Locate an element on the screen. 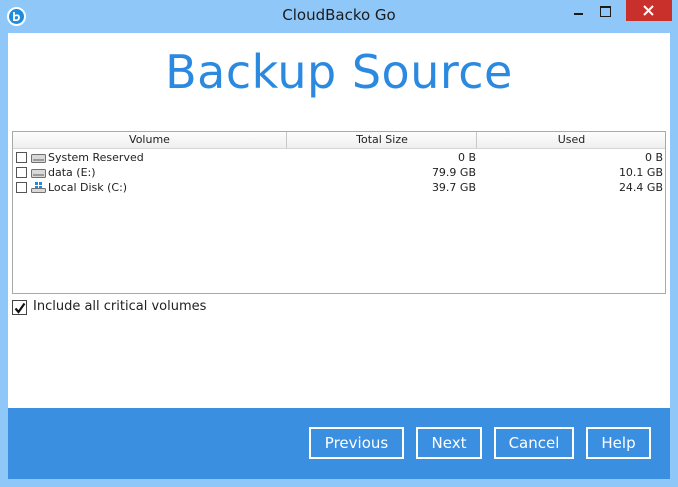  close-button is located at coordinates (649, 10).